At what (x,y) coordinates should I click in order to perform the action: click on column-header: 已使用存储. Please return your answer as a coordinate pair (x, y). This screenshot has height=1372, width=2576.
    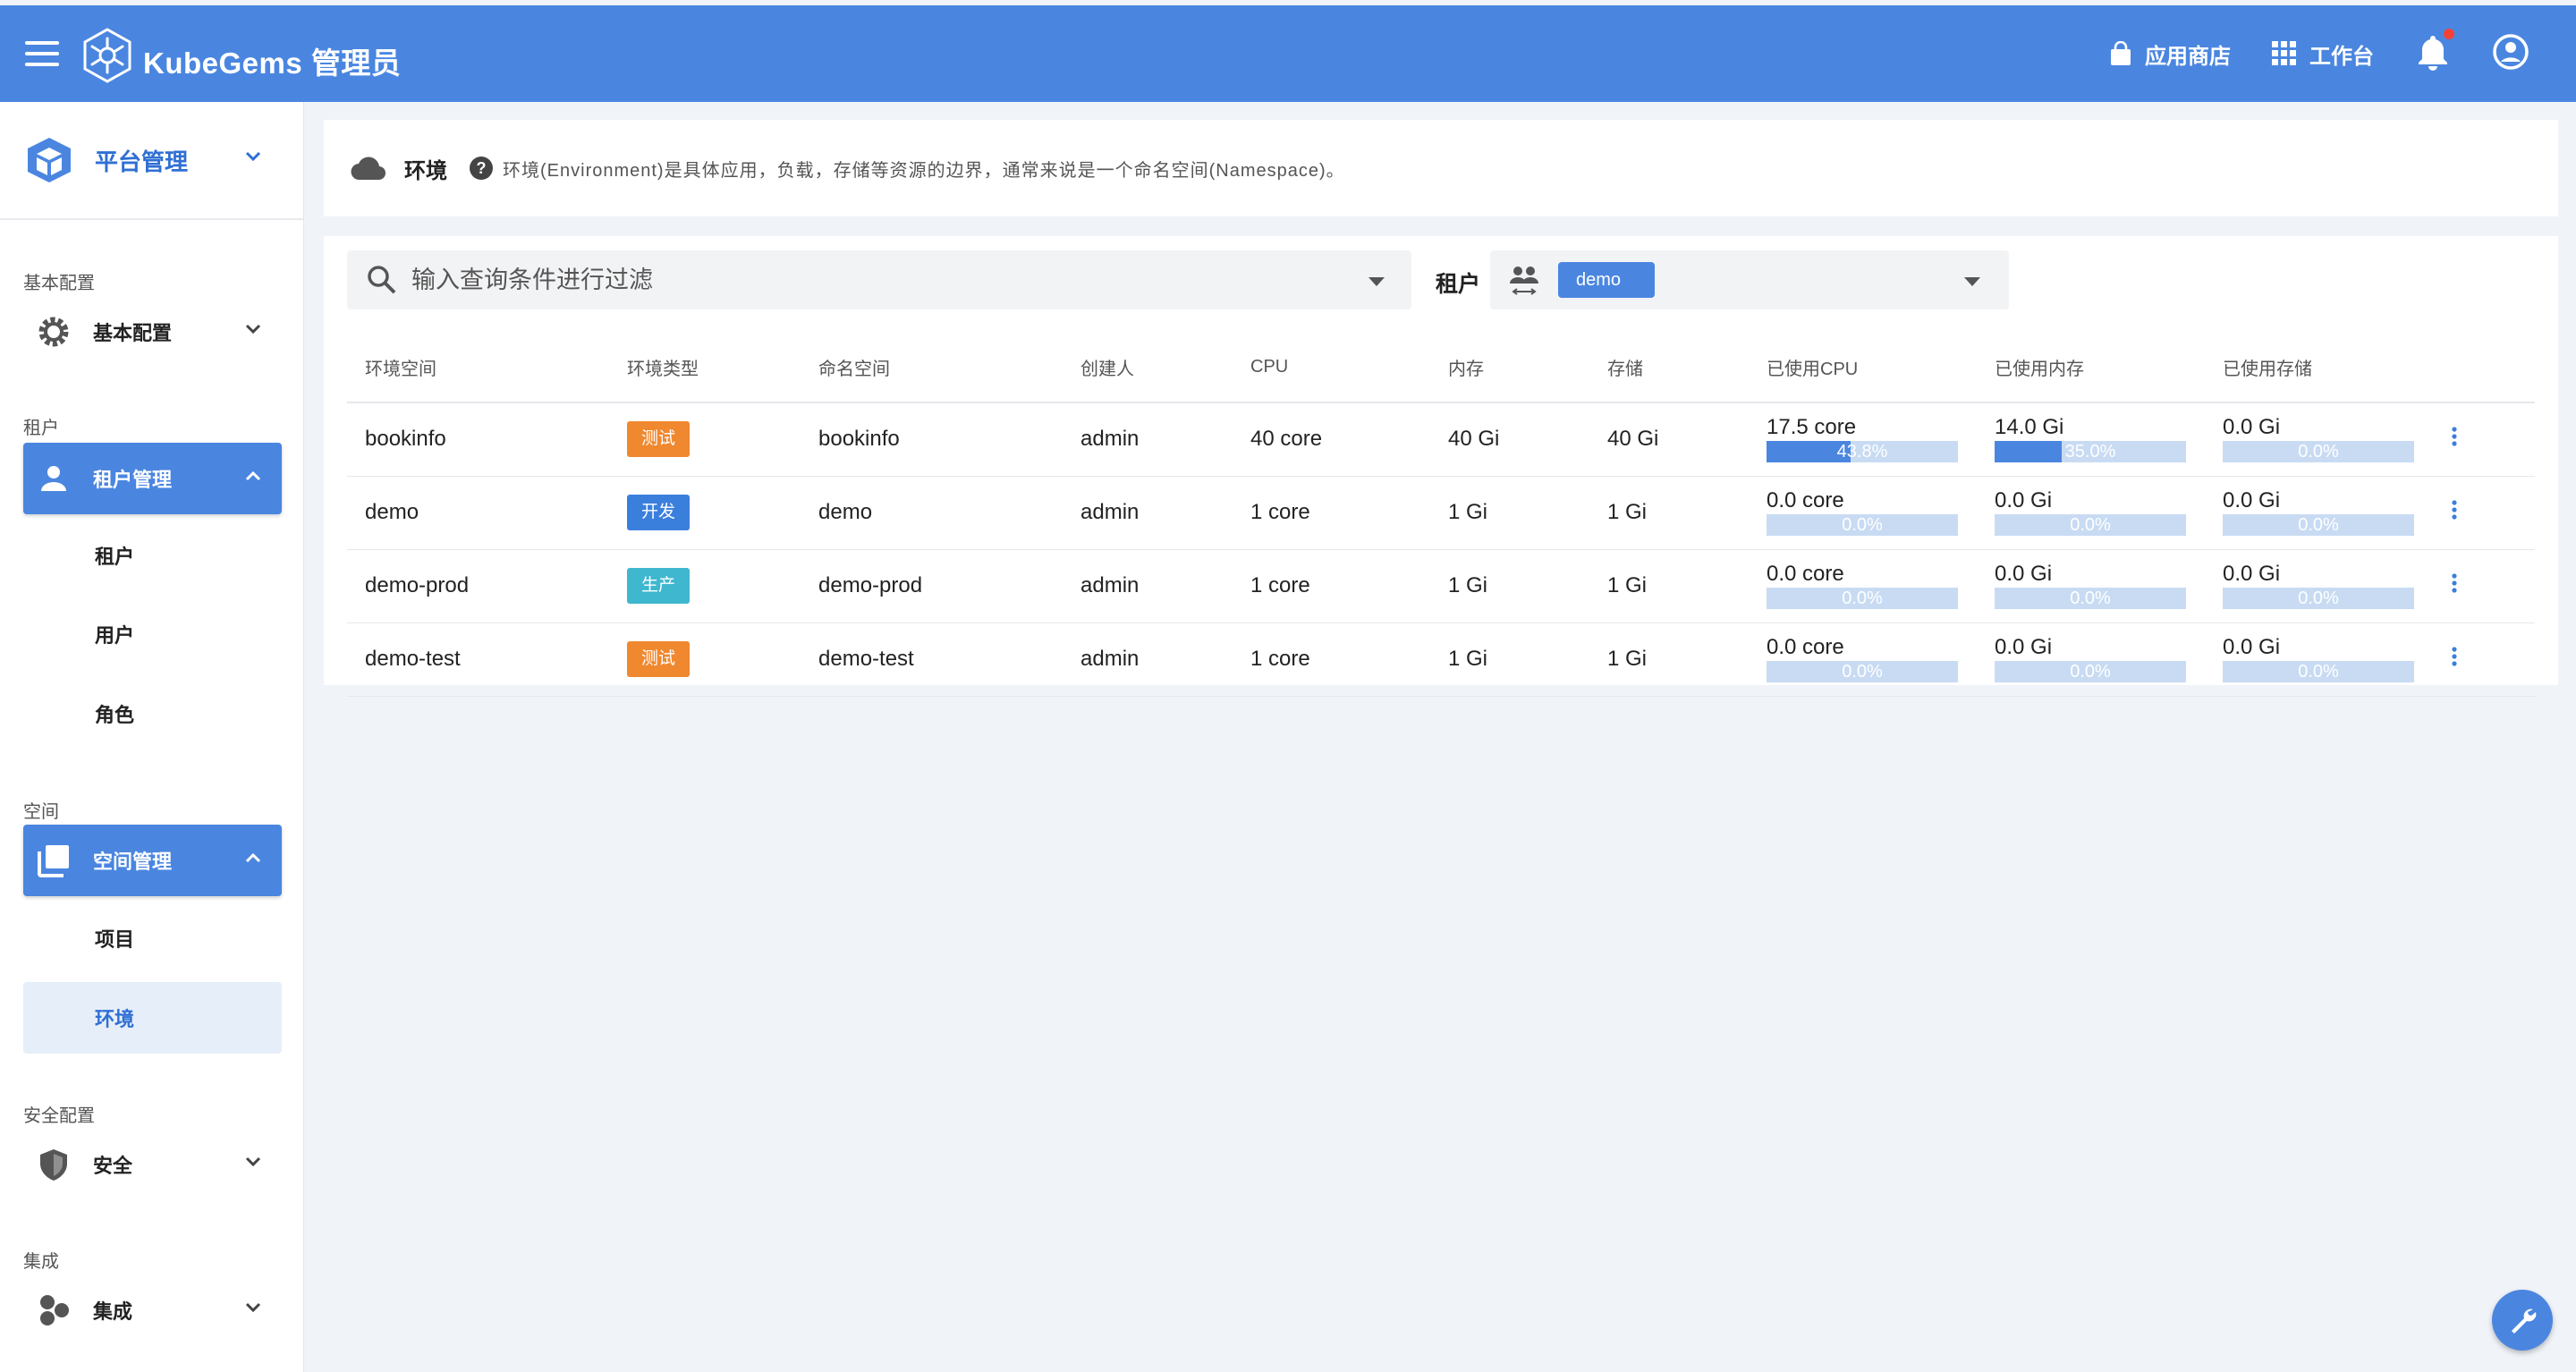
    Looking at the image, I should click on (2319, 368).